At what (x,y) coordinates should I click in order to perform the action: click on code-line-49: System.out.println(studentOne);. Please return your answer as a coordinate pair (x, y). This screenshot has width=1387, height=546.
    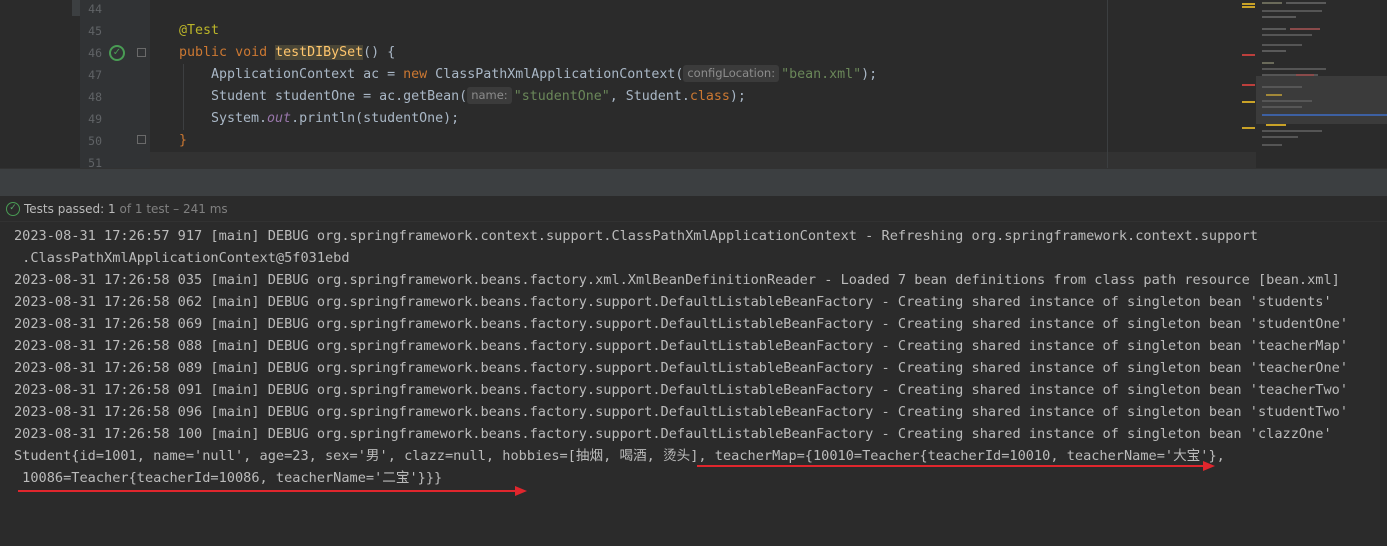
    Looking at the image, I should click on (335, 119).